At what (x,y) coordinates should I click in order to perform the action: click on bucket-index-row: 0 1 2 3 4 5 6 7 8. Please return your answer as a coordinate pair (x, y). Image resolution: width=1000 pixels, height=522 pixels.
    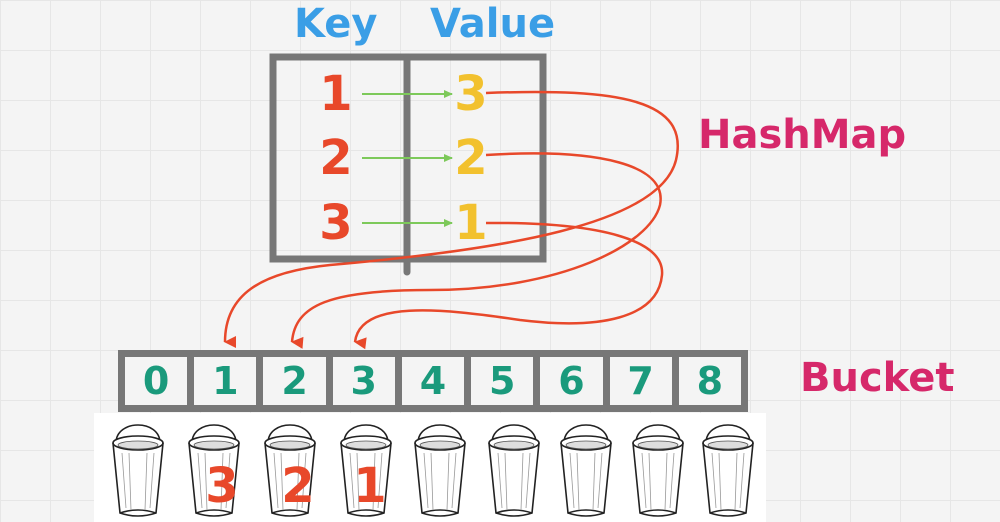
    Looking at the image, I should click on (433, 381).